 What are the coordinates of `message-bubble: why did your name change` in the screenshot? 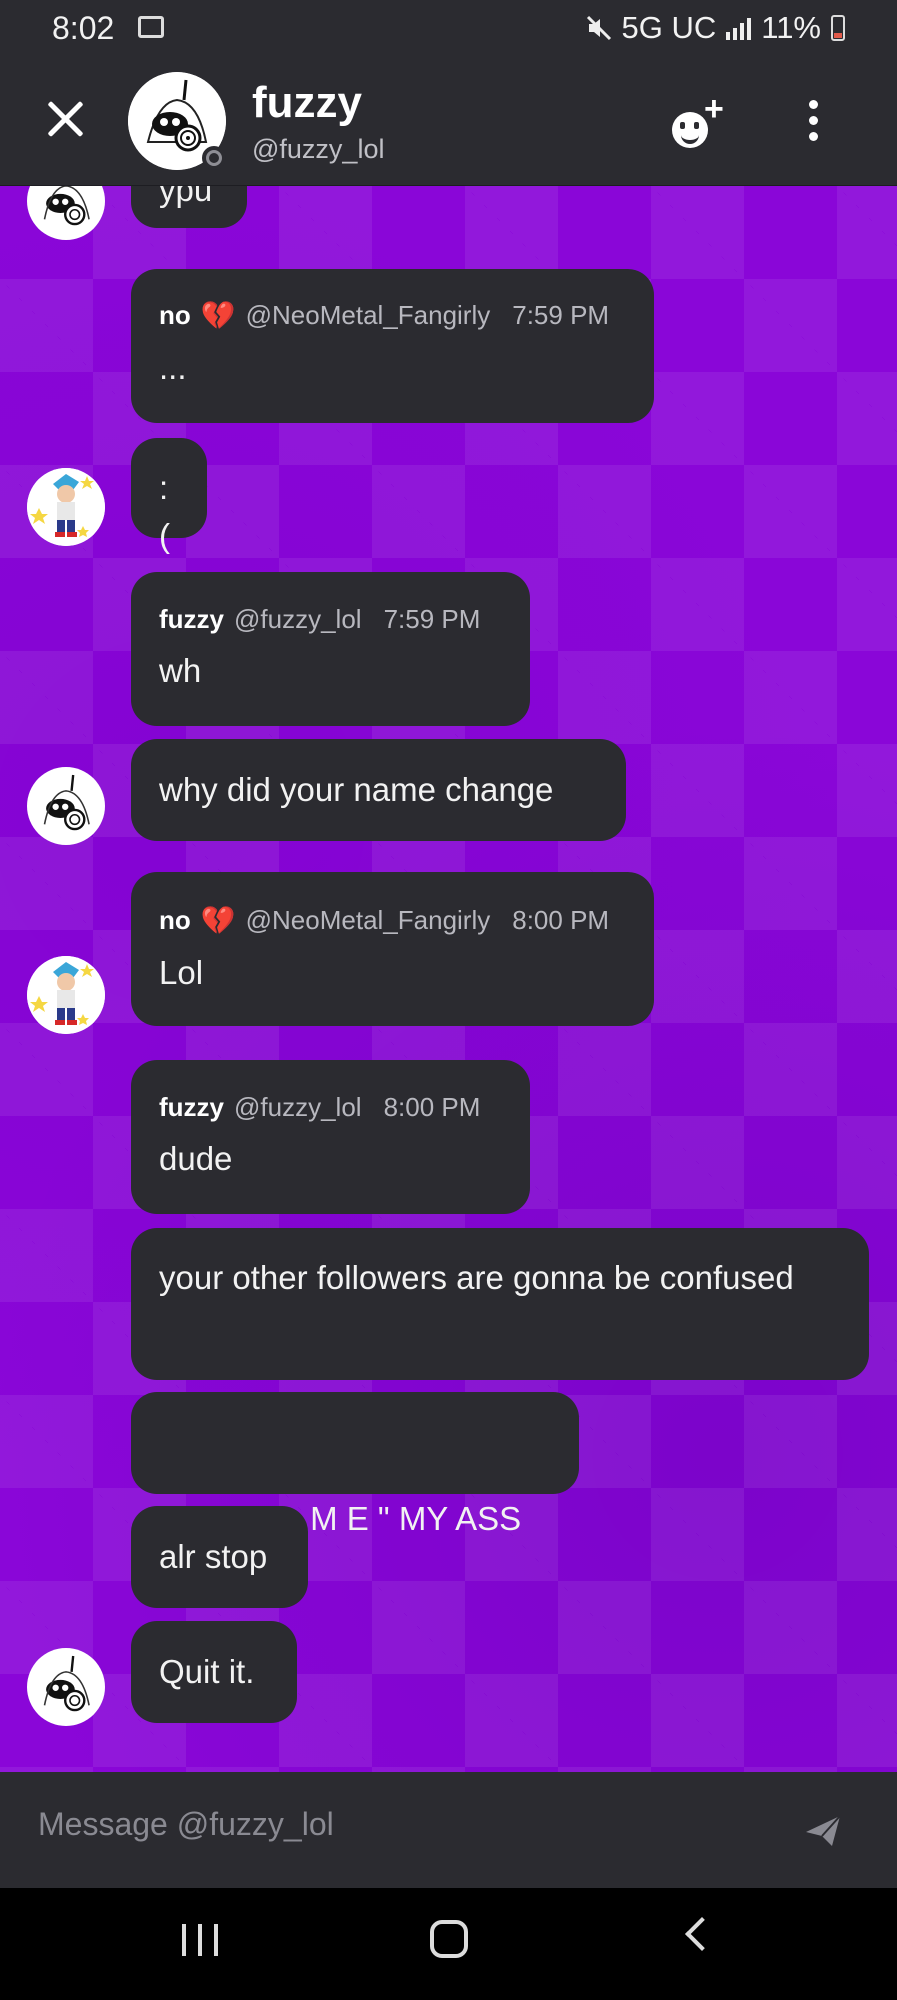 It's located at (378, 790).